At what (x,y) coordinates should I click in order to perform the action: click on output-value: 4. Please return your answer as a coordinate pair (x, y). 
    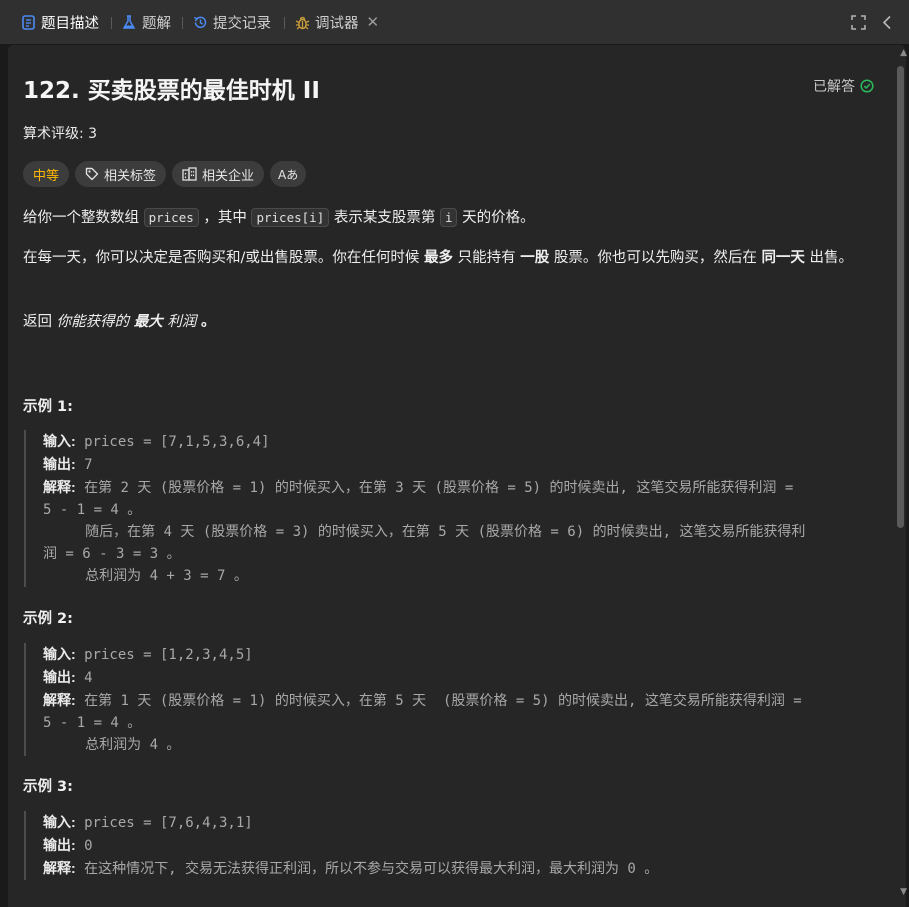
    Looking at the image, I should click on (88, 678).